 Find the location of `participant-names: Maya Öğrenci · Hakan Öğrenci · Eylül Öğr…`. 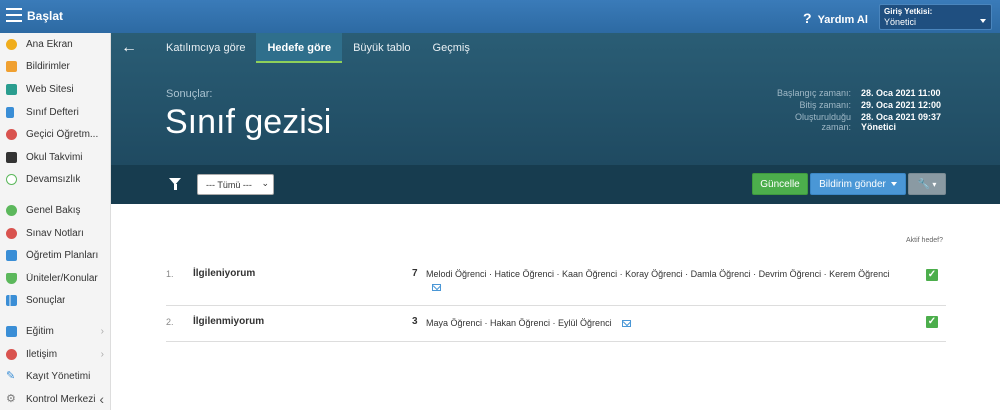

participant-names: Maya Öğrenci · Hakan Öğrenci · Eylül Öğr… is located at coordinates (519, 323).